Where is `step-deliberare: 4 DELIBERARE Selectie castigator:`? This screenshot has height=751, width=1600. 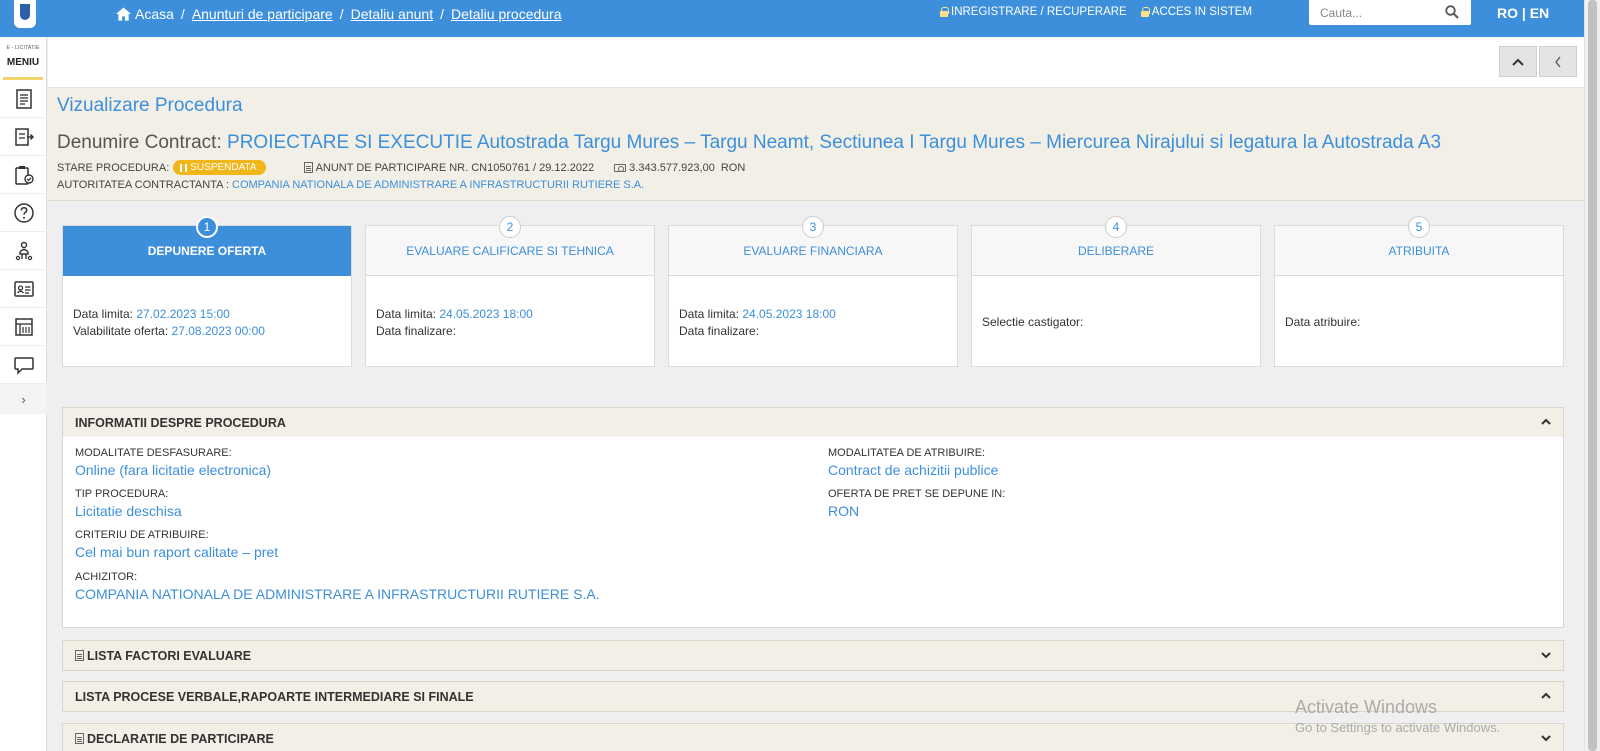
step-deliberare: 4 DELIBERARE Selectie castigator: is located at coordinates (1116, 291).